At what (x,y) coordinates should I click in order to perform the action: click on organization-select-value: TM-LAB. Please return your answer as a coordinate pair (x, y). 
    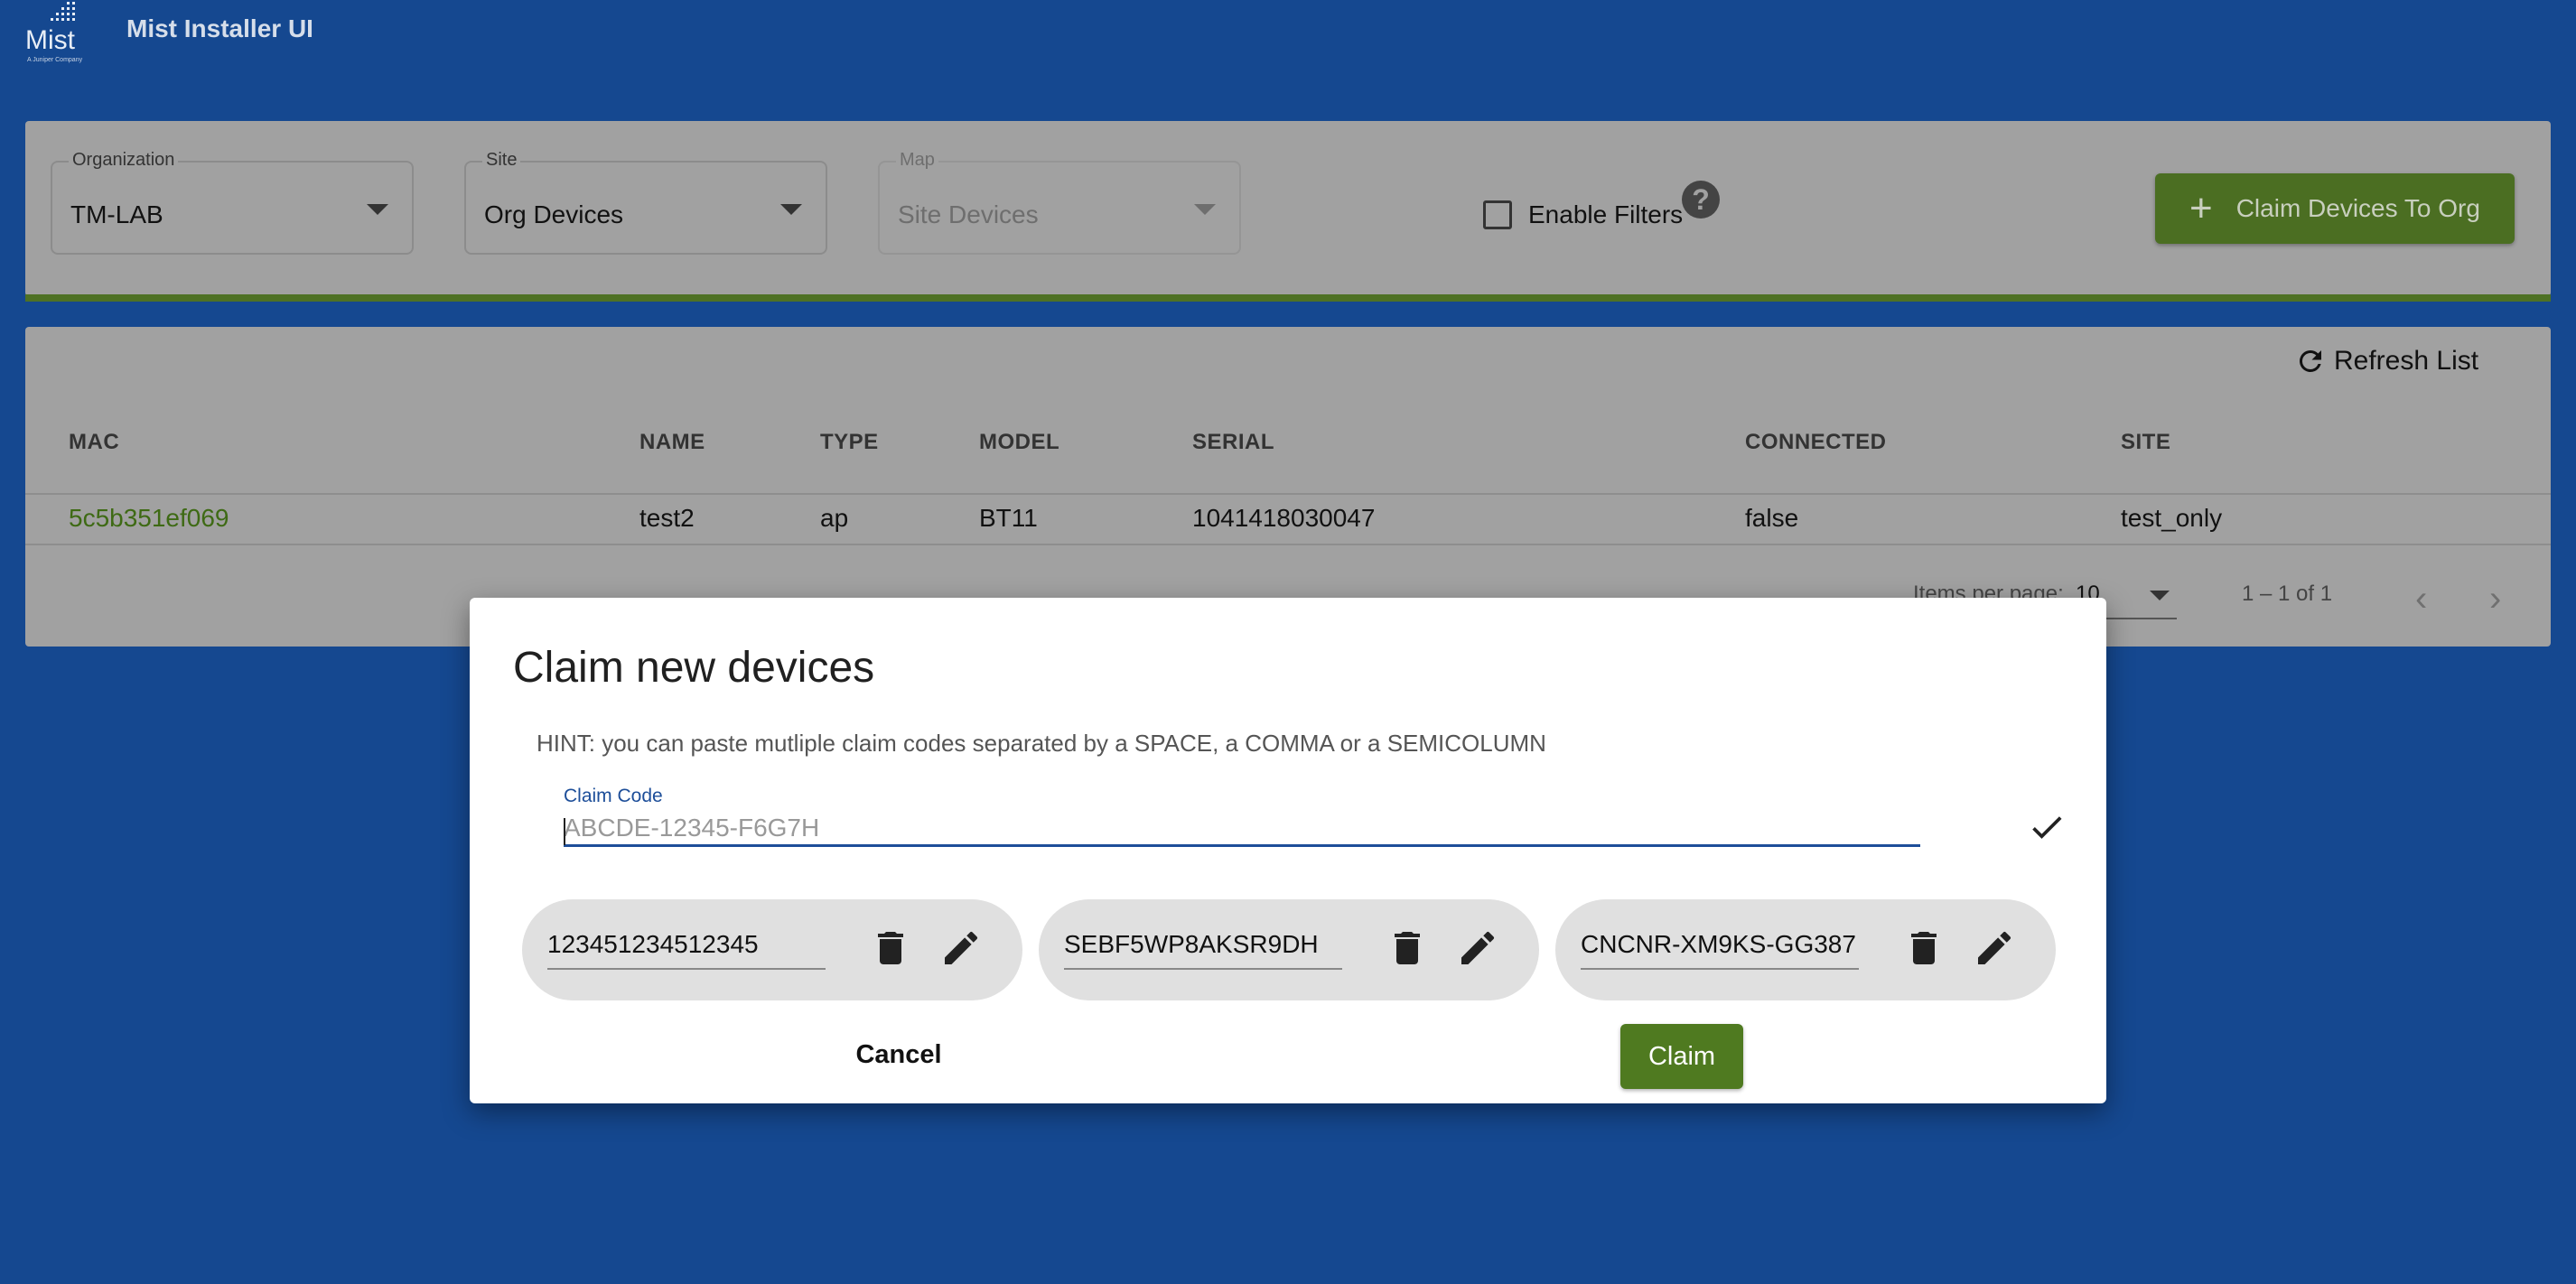
    Looking at the image, I should click on (116, 214).